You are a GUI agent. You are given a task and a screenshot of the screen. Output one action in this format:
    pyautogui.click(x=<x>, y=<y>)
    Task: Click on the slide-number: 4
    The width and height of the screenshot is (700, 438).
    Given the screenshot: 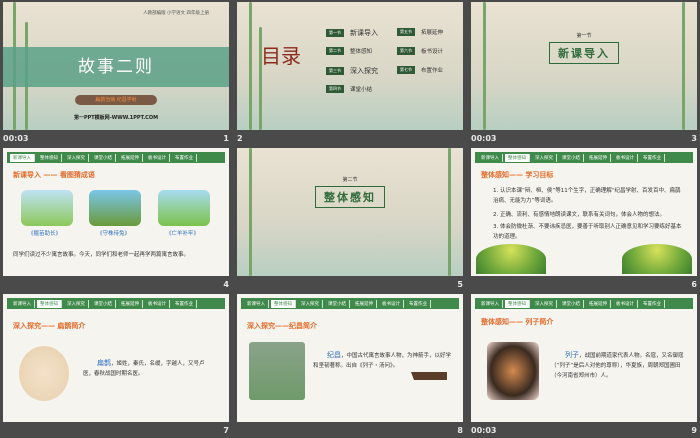 What is the action you would take?
    pyautogui.click(x=226, y=284)
    